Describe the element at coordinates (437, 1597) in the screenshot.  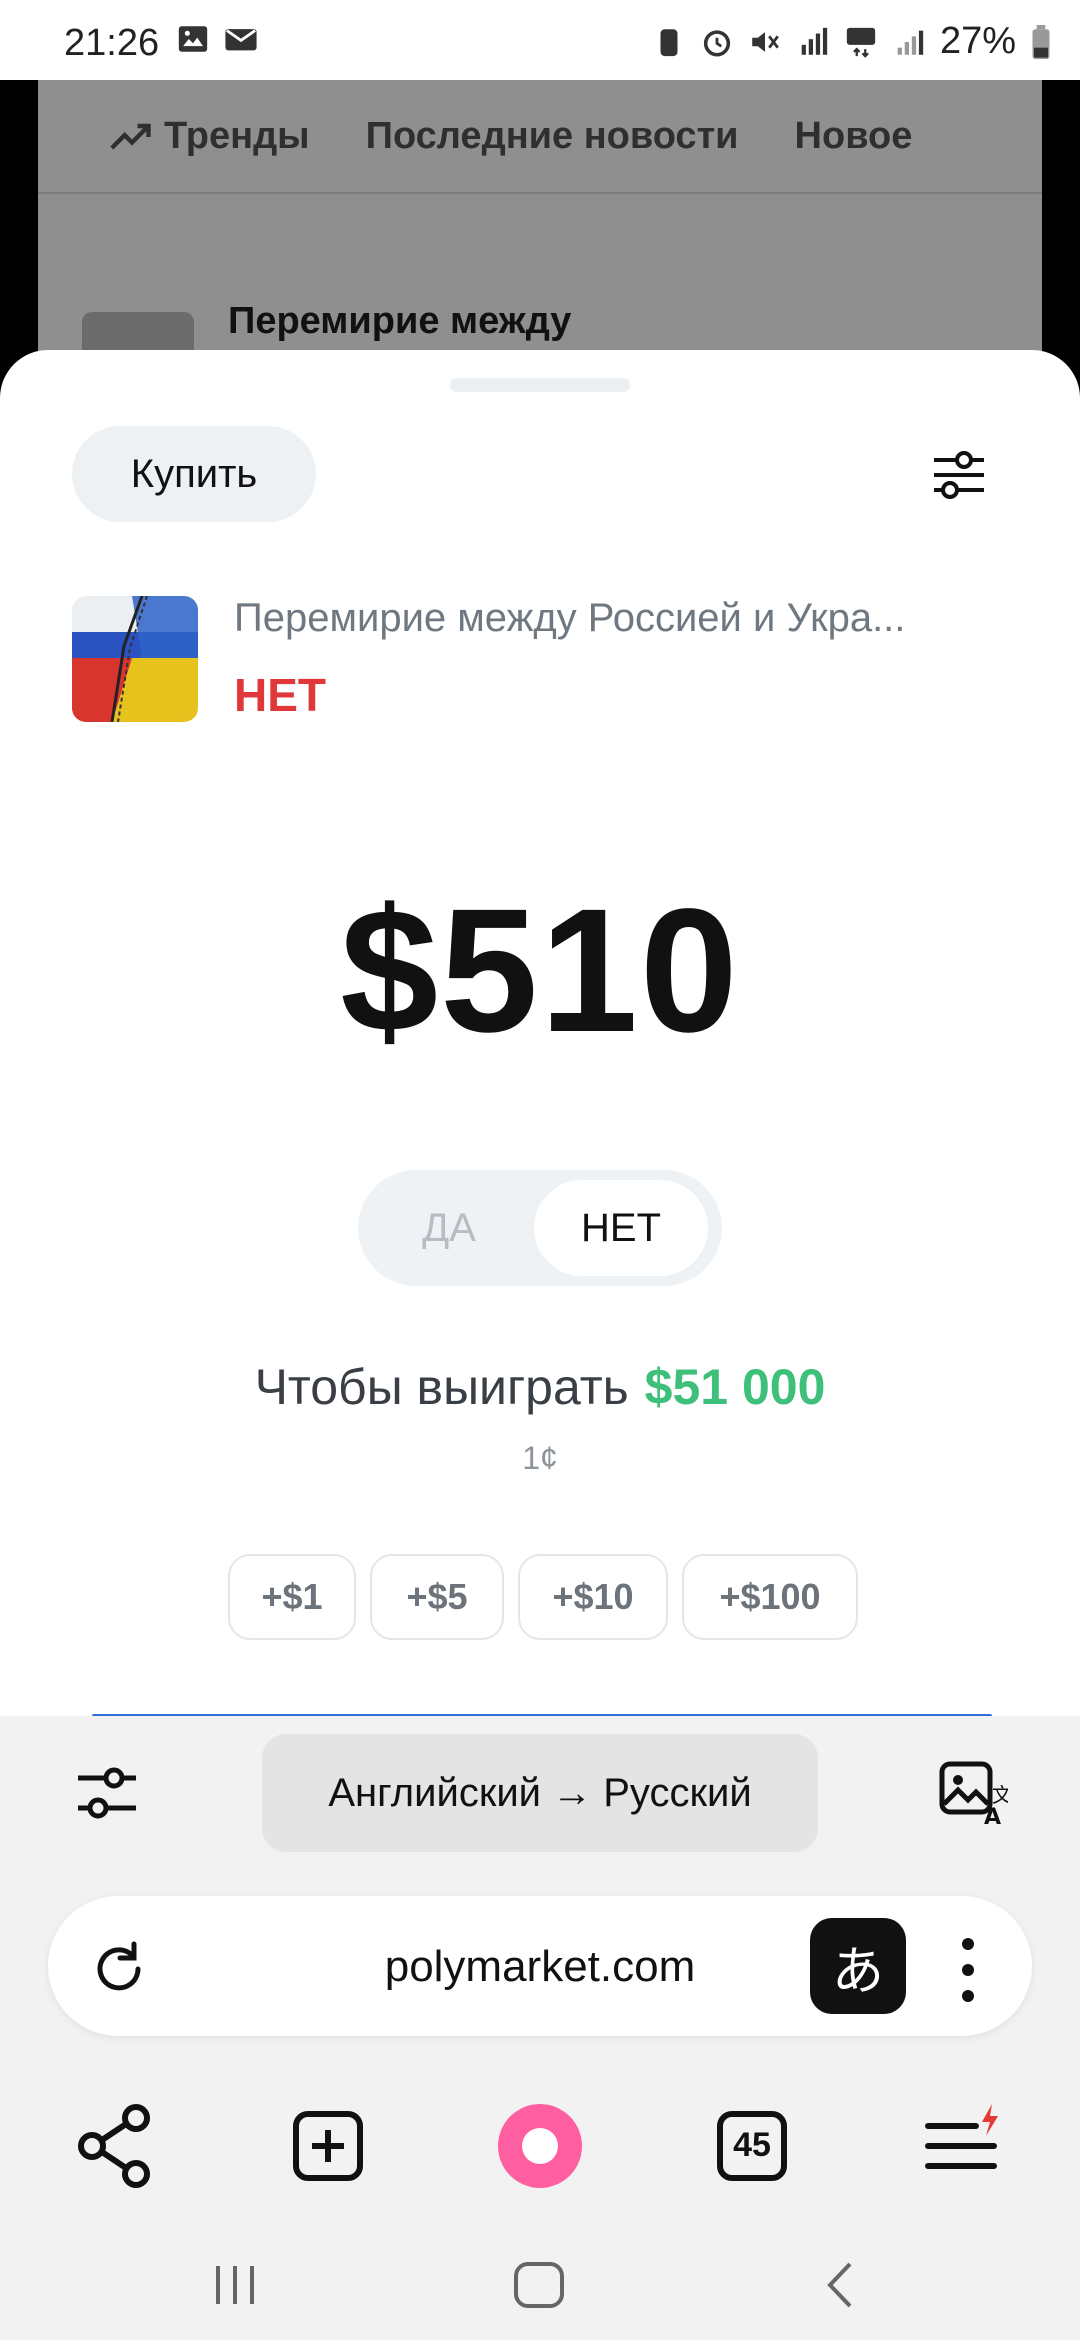
I see `quick-add-5-button: +$5` at that location.